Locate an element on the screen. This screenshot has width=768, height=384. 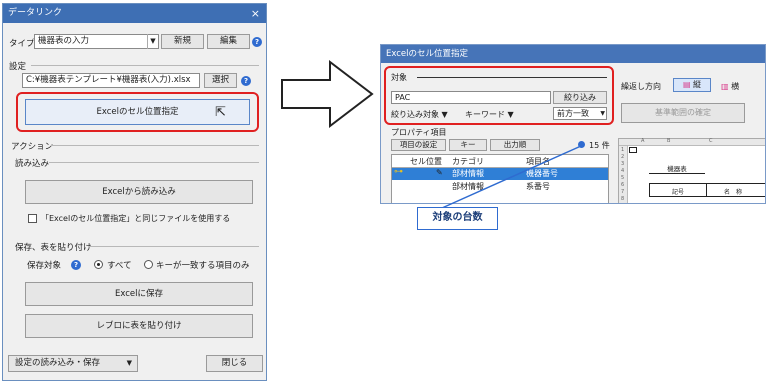
vertical-toggle: ▤ 縦 is located at coordinates (692, 85).